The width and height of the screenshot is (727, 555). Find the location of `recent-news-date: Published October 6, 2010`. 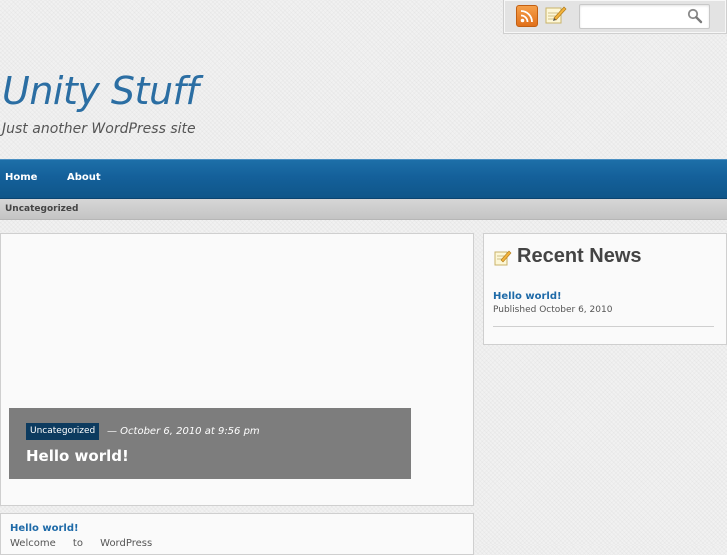

recent-news-date: Published October 6, 2010 is located at coordinates (553, 310).